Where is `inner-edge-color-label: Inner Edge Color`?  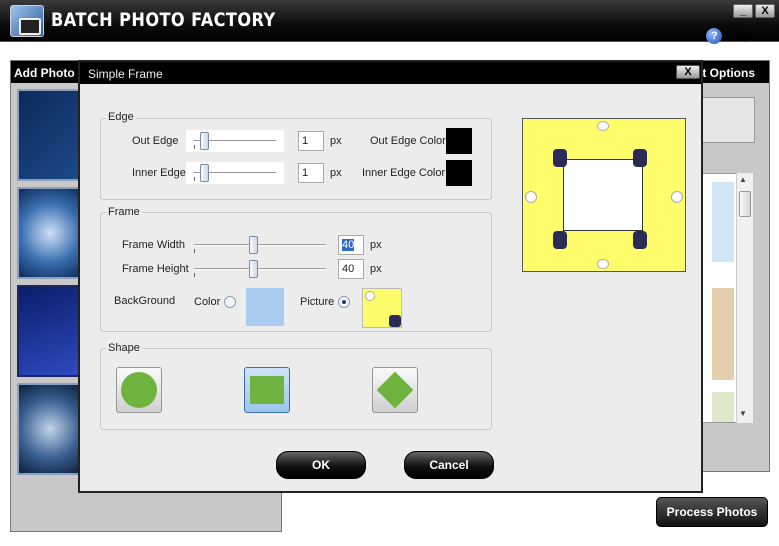
inner-edge-color-label: Inner Edge Color is located at coordinates (404, 173).